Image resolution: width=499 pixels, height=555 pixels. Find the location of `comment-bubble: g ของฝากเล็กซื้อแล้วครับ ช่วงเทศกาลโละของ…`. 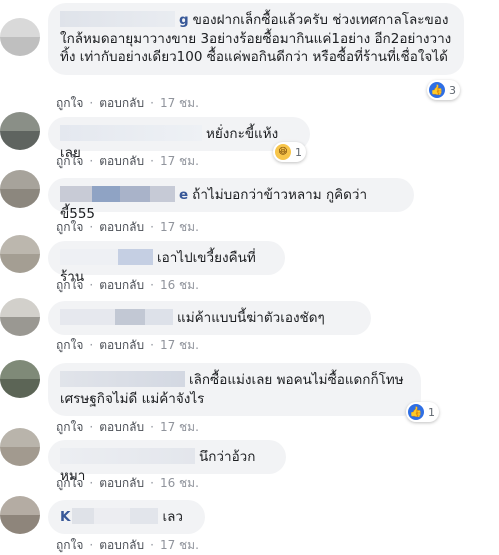

comment-bubble: g ของฝากเล็กซื้อแล้วครับ ช่วงเทศกาลโละของ… is located at coordinates (256, 39).